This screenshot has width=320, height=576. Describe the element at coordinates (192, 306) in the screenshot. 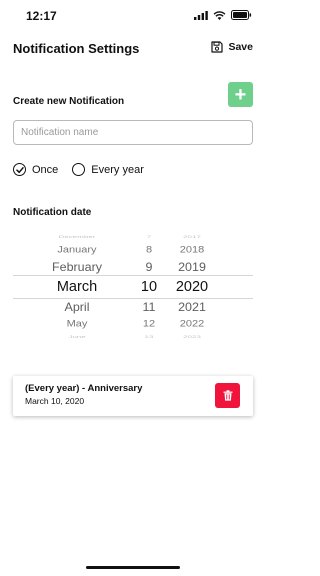

I see `picker-year-option: 2021` at that location.